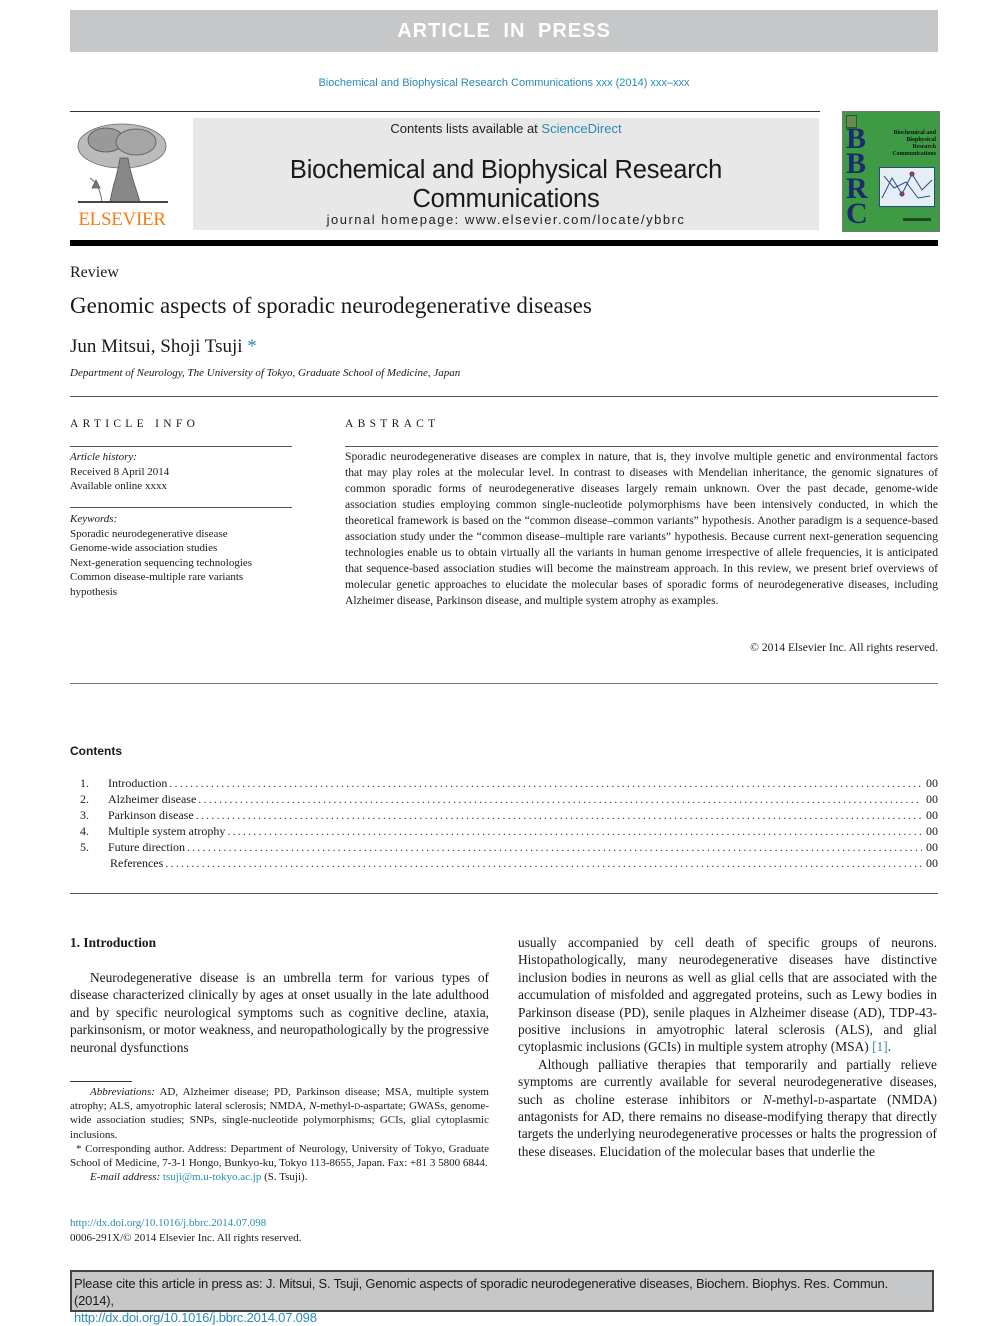  I want to click on email-link: tsuji@m.u-tokyo.ac.jp, so click(212, 1177).